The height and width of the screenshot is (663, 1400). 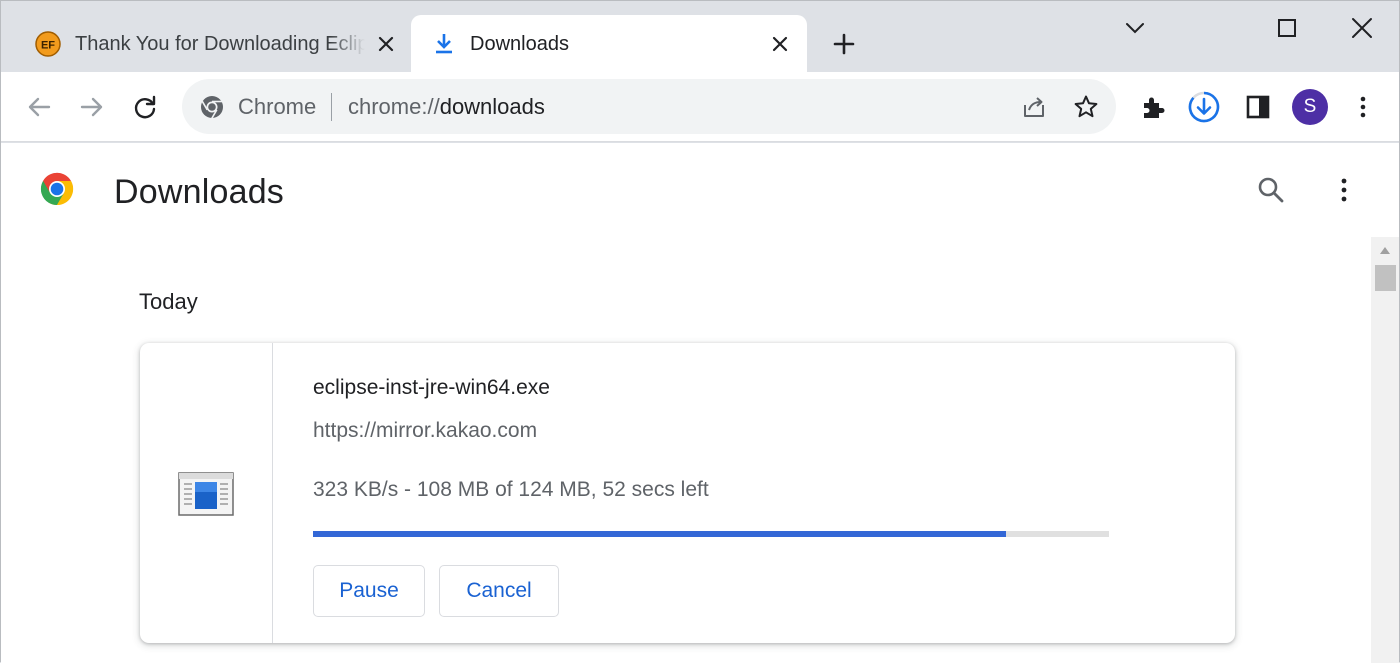 I want to click on tab-title: Downloads, so click(x=519, y=44).